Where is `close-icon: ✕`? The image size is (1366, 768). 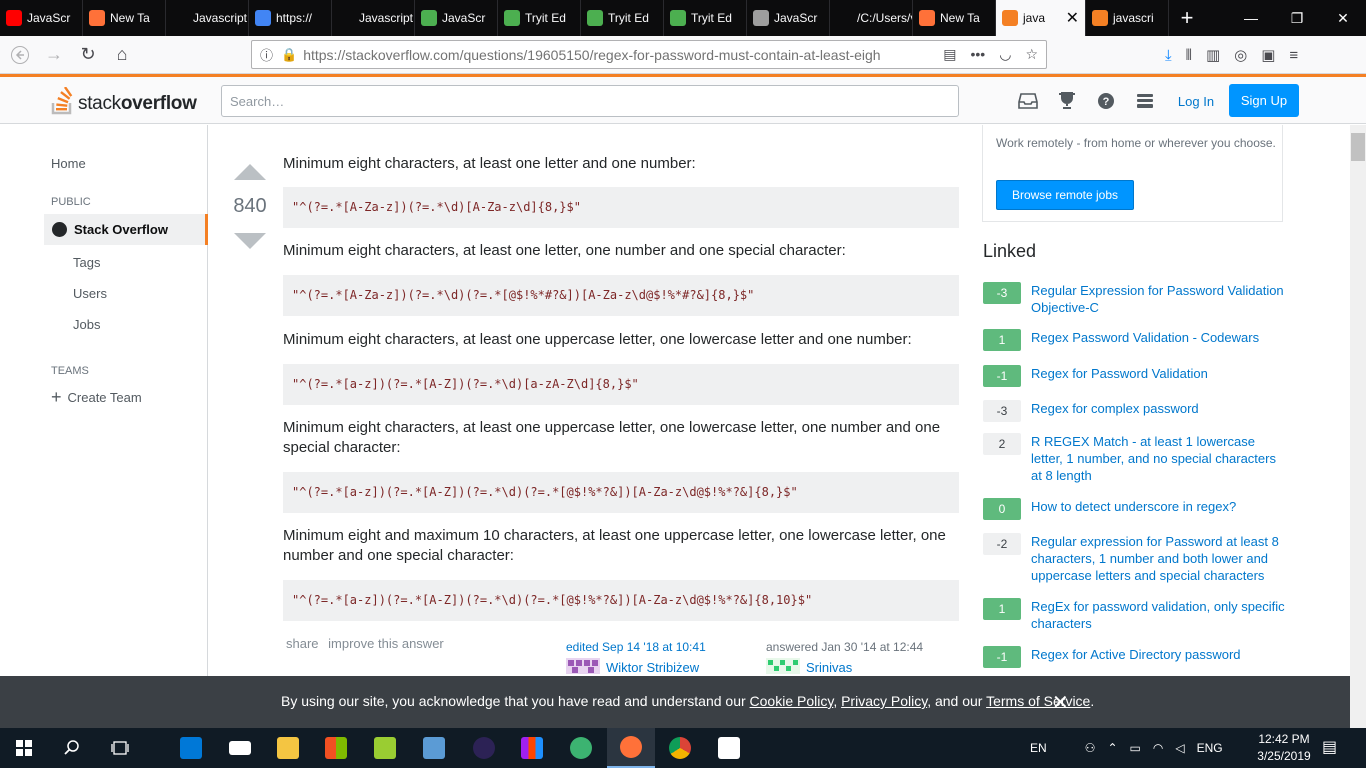 close-icon: ✕ is located at coordinates (1060, 702).